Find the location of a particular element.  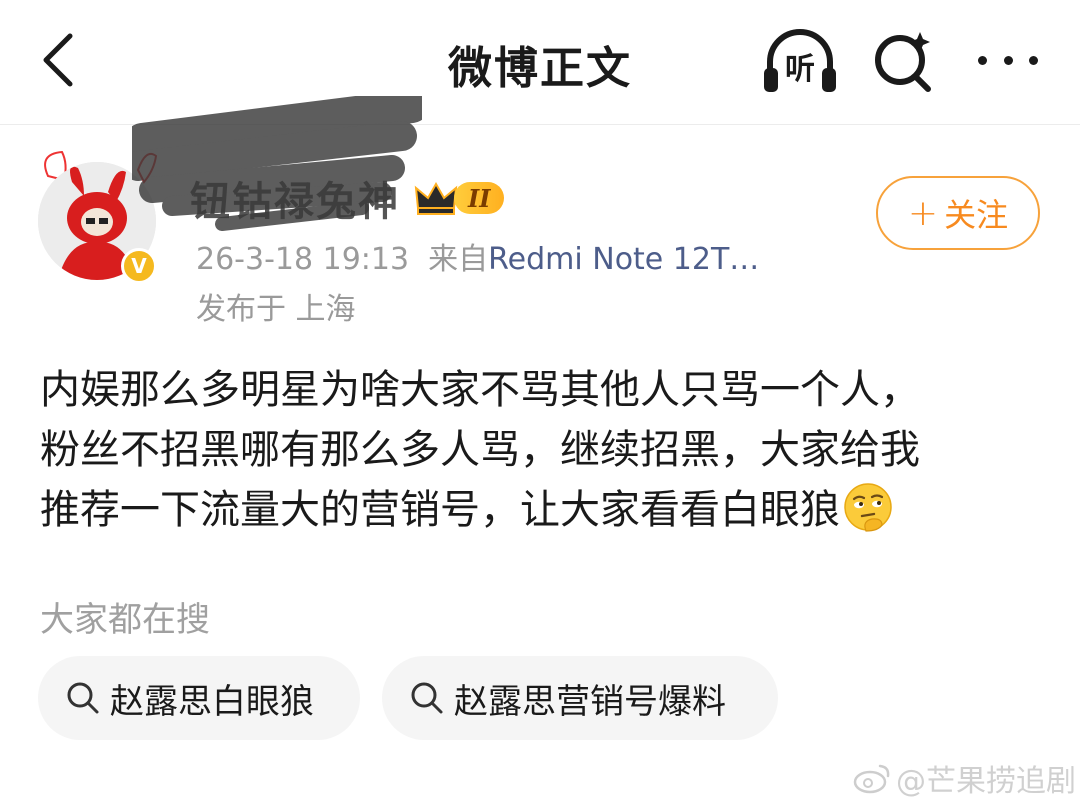

level-badge: II is located at coordinates (479, 198).